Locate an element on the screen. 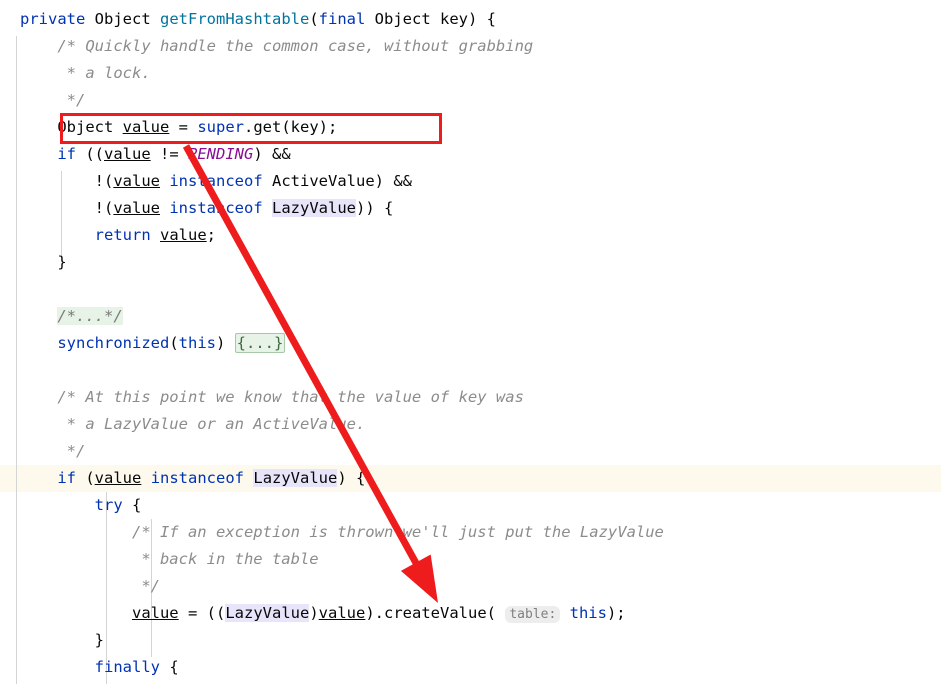  token-inlay: table: is located at coordinates (533, 614).